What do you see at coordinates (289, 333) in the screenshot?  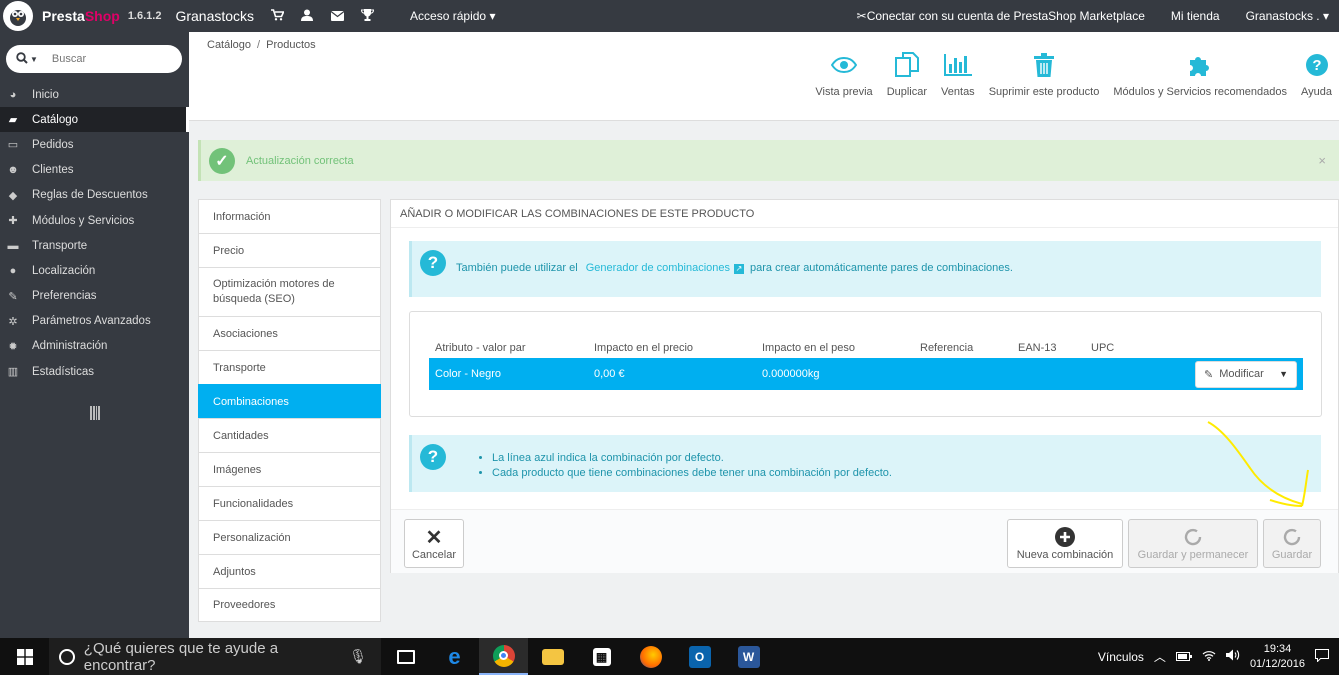 I see `tab-asociaciones: Asociaciones` at bounding box center [289, 333].